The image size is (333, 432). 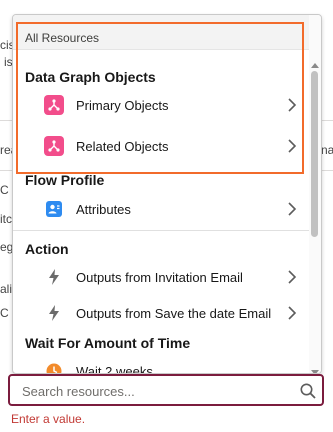 I want to click on resource-item-label: Related Objects, so click(x=122, y=146).